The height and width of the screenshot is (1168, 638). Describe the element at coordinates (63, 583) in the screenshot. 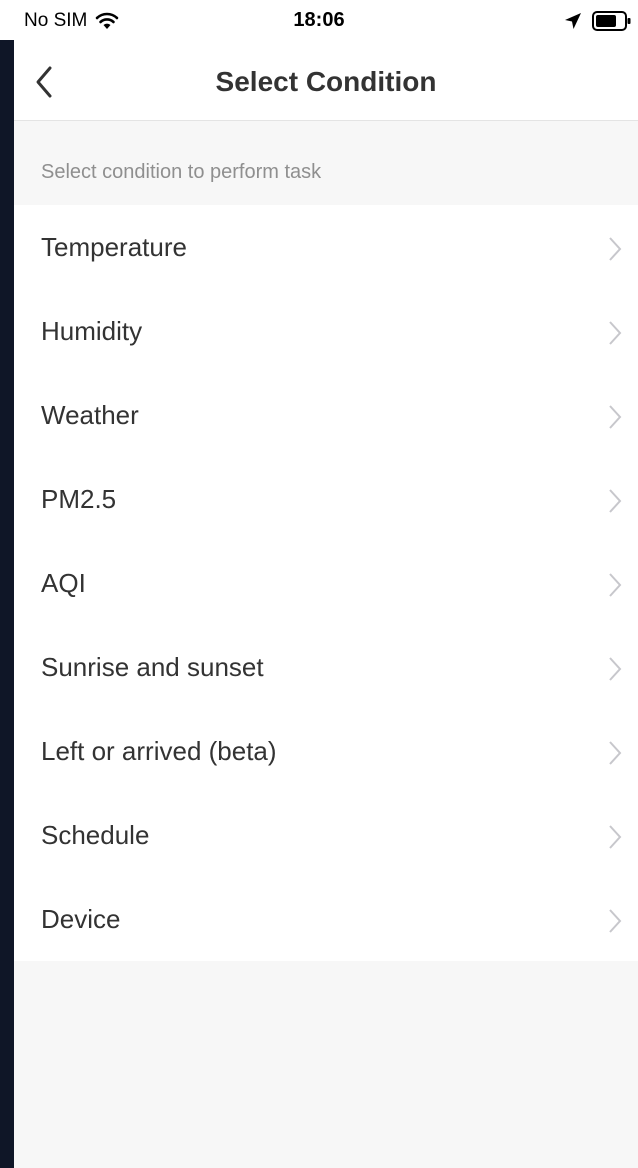

I see `list-item-label: AQI` at that location.